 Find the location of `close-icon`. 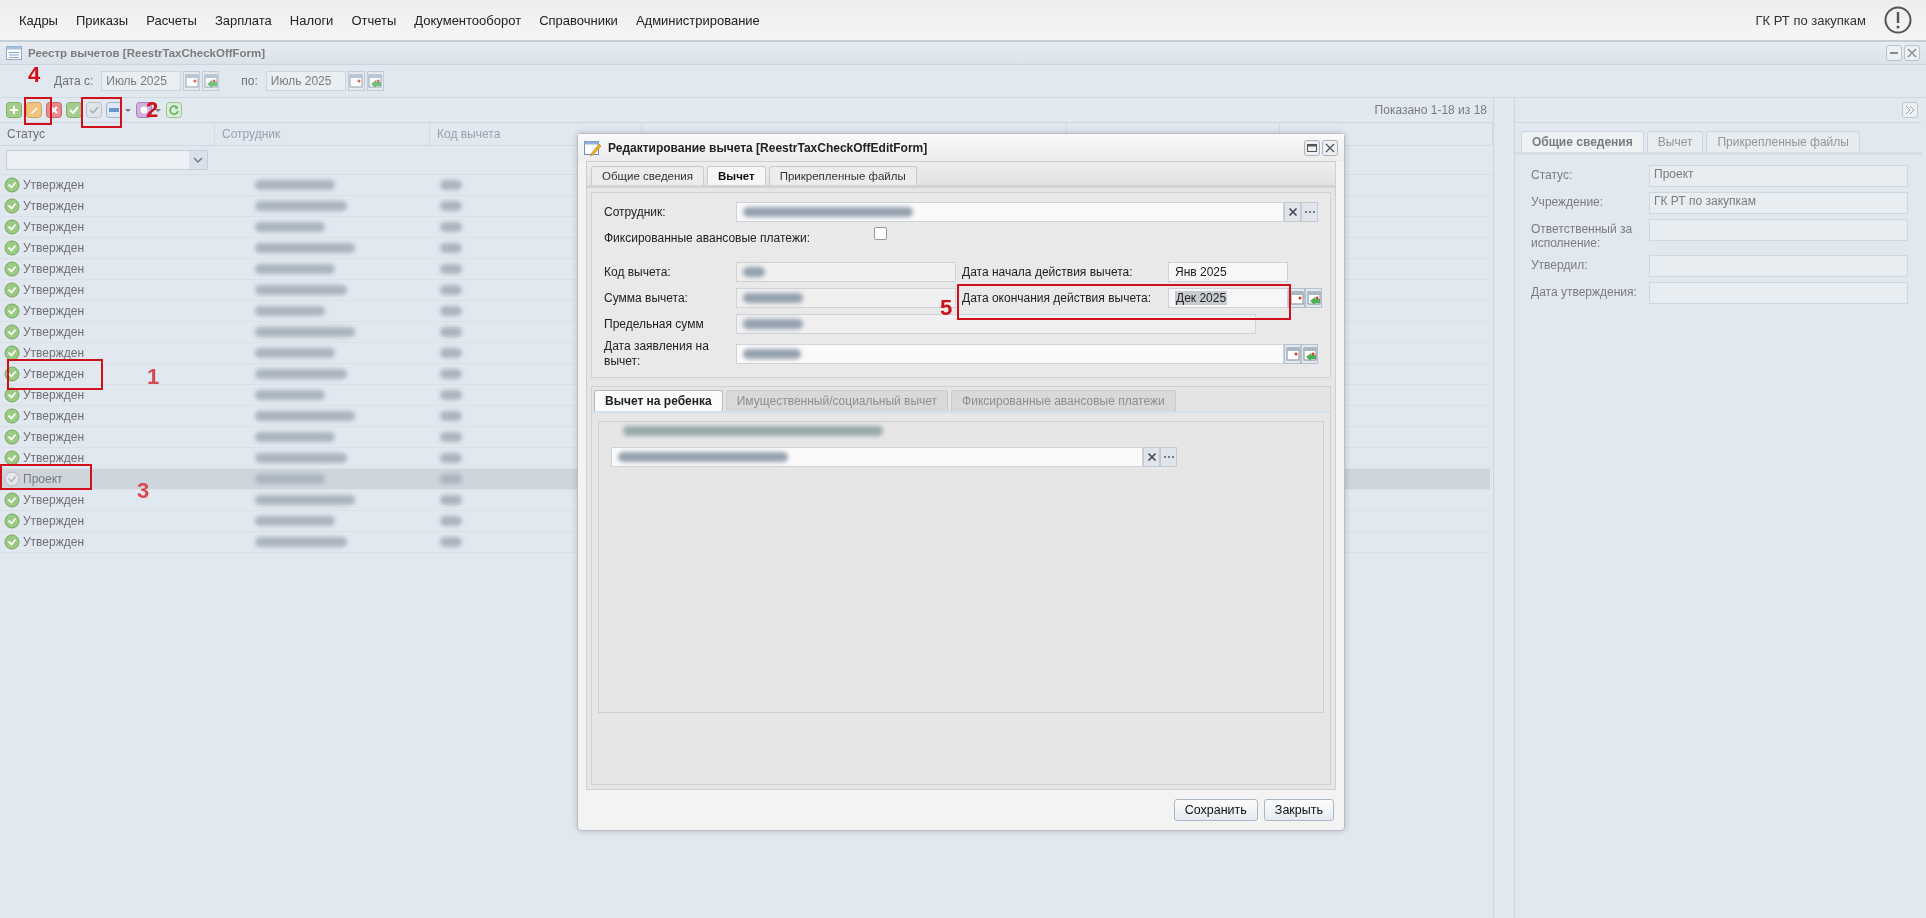

close-icon is located at coordinates (1330, 147).